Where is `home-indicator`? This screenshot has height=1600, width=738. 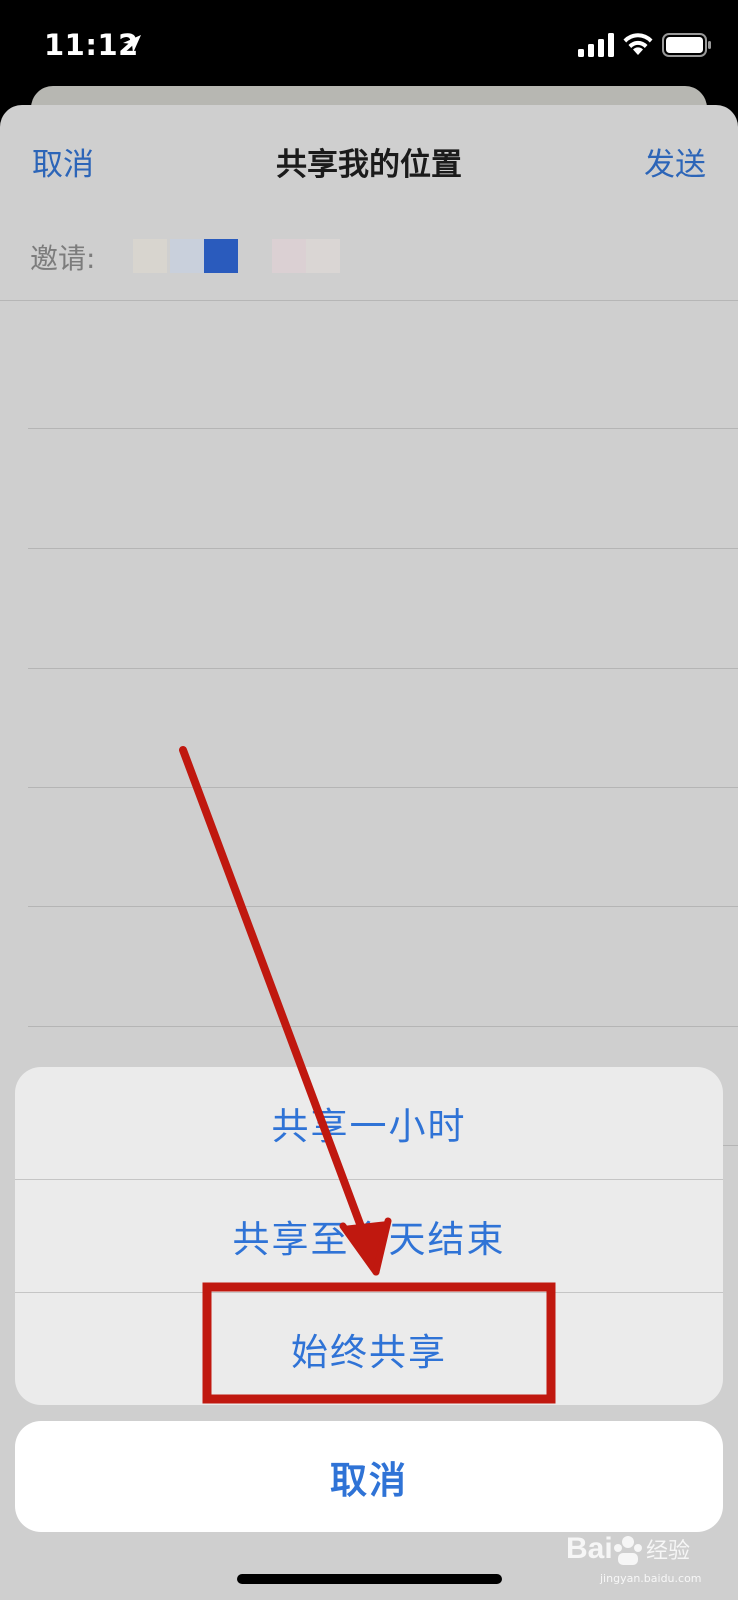
home-indicator is located at coordinates (369, 1579).